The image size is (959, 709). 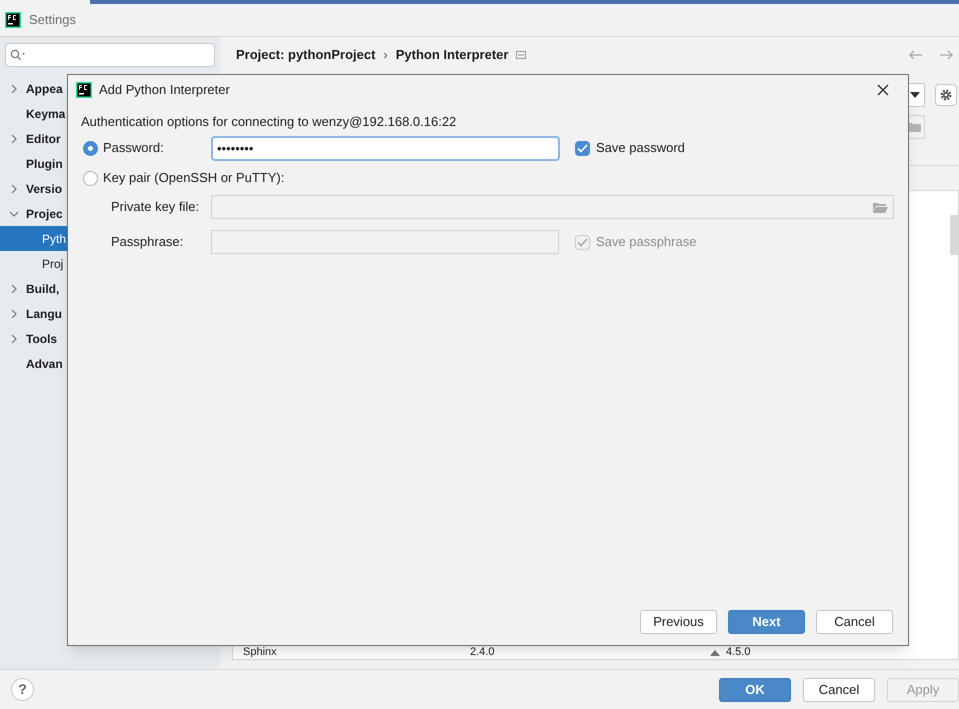 I want to click on primary-button: OK, so click(x=755, y=690).